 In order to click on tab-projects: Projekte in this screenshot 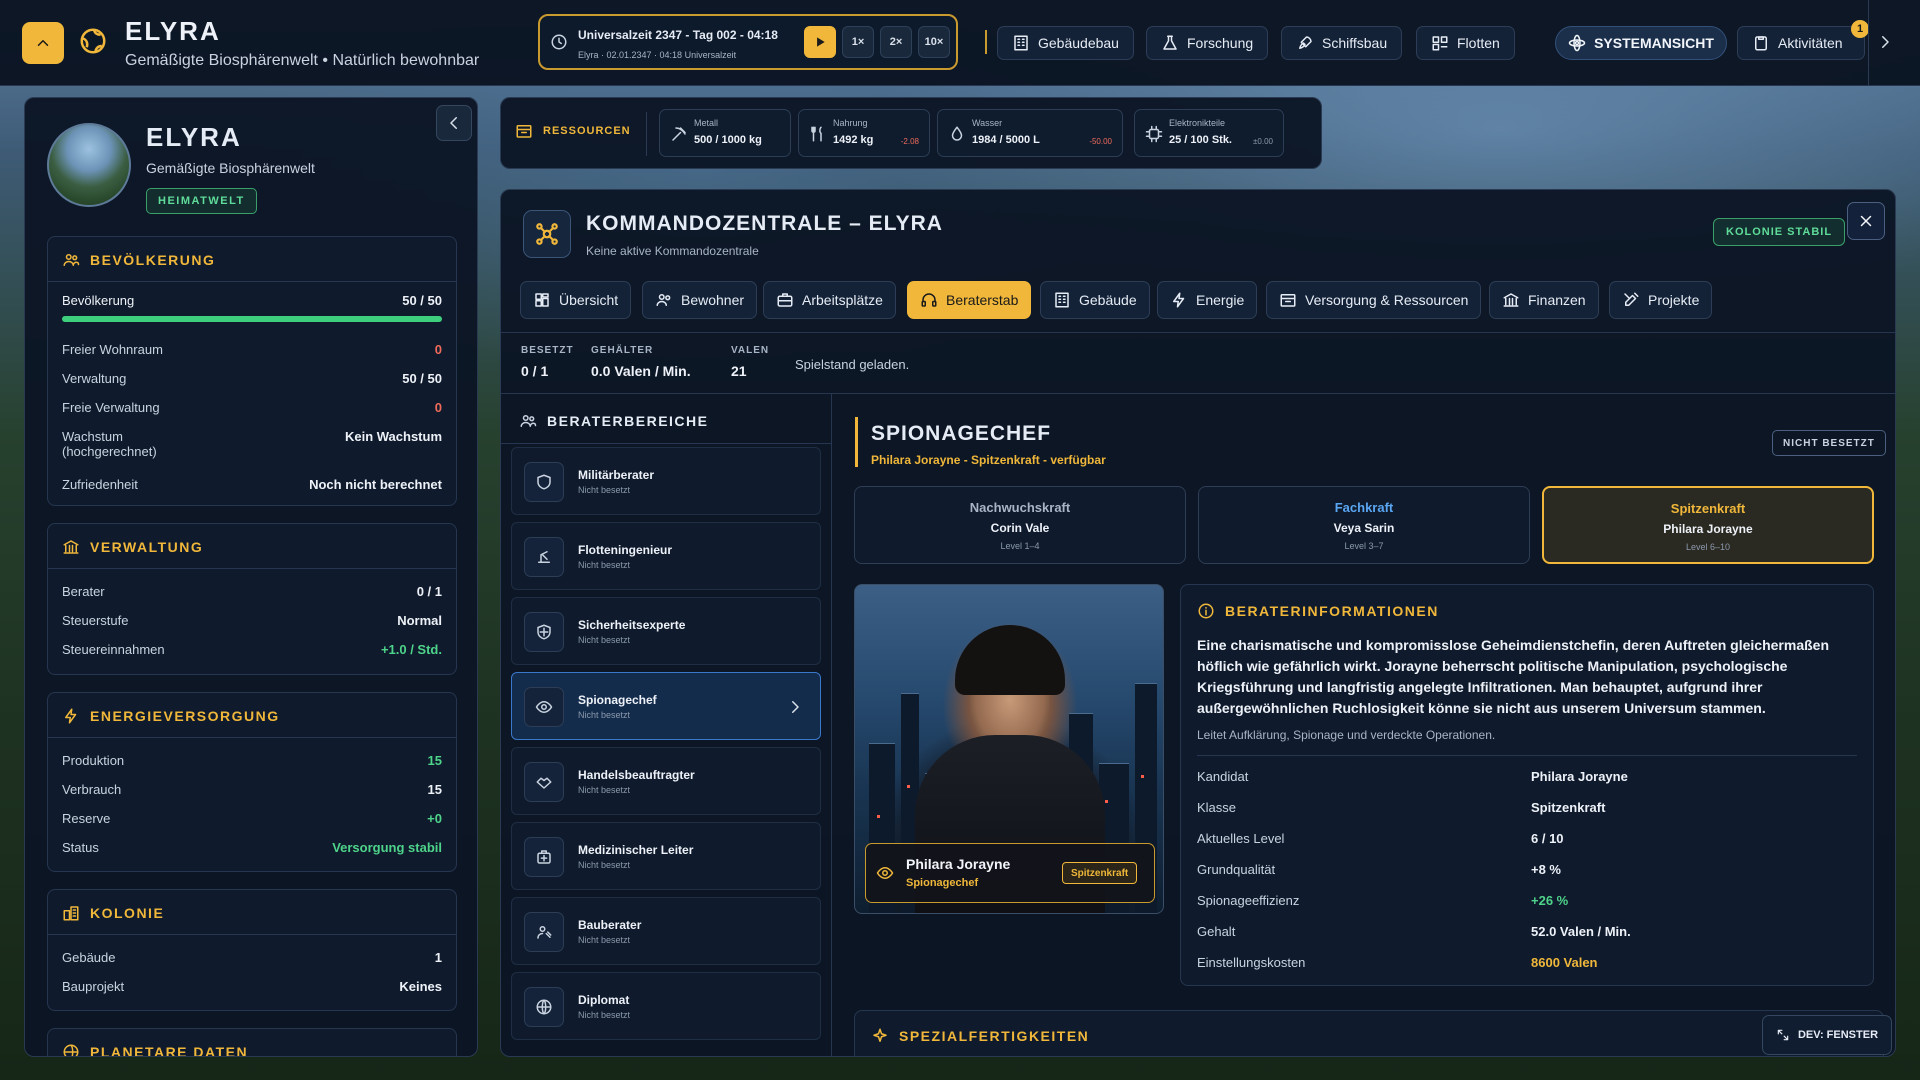, I will do `click(1661, 300)`.